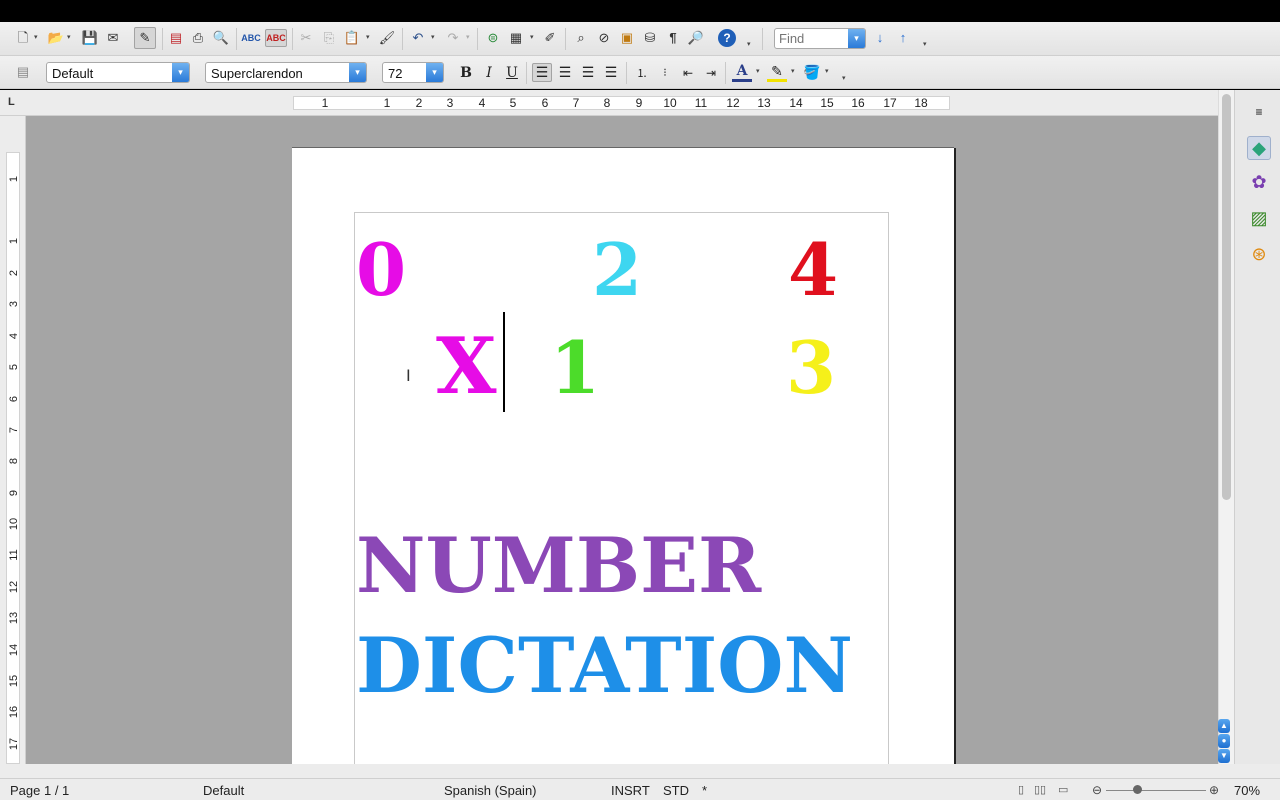 Image resolution: width=1280 pixels, height=800 pixels. Describe the element at coordinates (56, 38) in the screenshot. I see `open-folder-icon: 📂` at that location.